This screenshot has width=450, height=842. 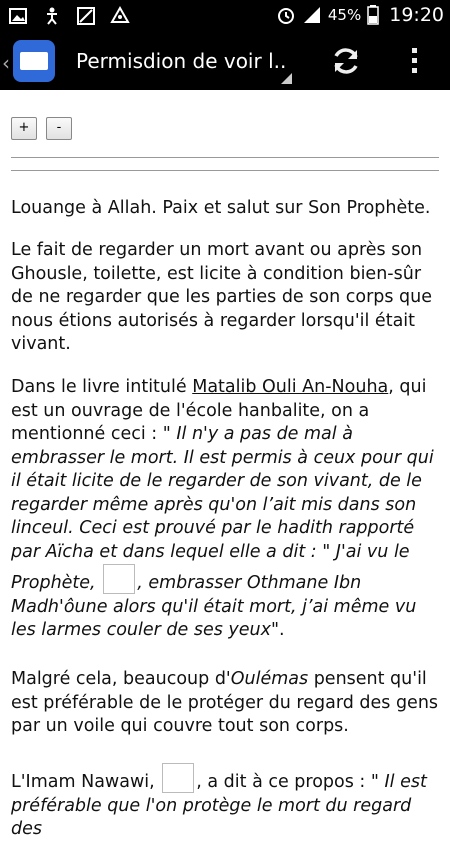 What do you see at coordinates (290, 387) in the screenshot?
I see `book-link: Matalib Ouli An-Nouha` at bounding box center [290, 387].